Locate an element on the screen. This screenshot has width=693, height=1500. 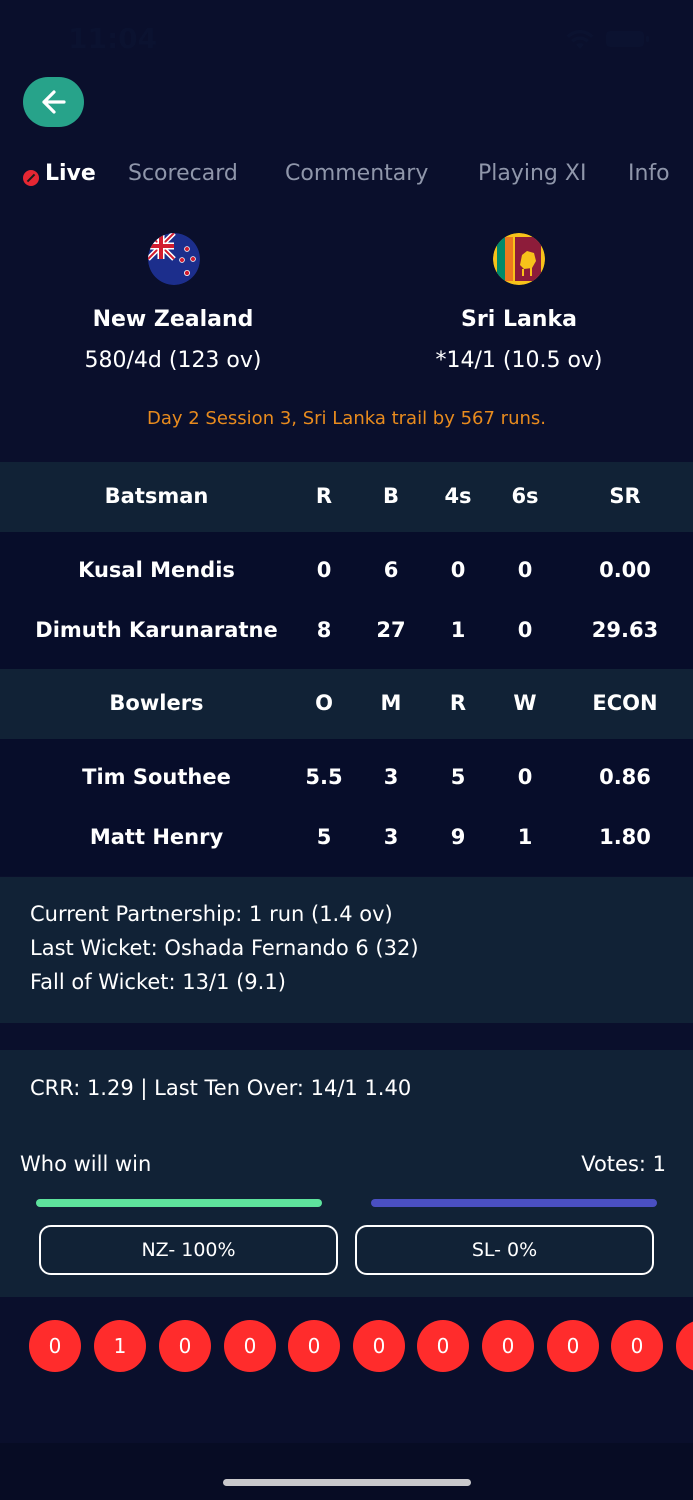
batsman-name: Dimuth Karunaratne is located at coordinates (156, 630).